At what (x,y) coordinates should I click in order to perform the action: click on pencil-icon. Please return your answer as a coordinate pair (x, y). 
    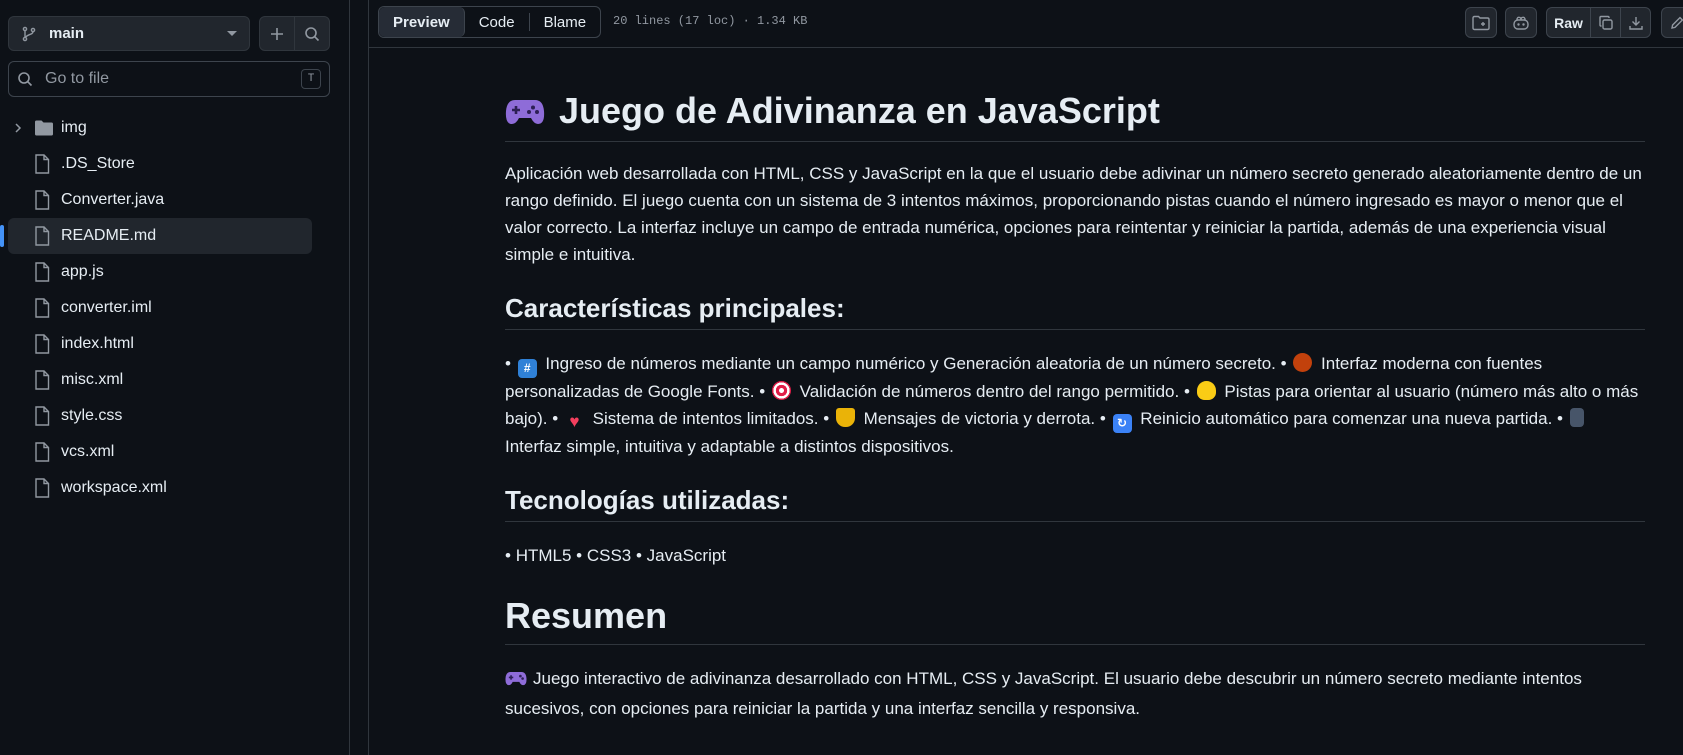
    Looking at the image, I should click on (1677, 22).